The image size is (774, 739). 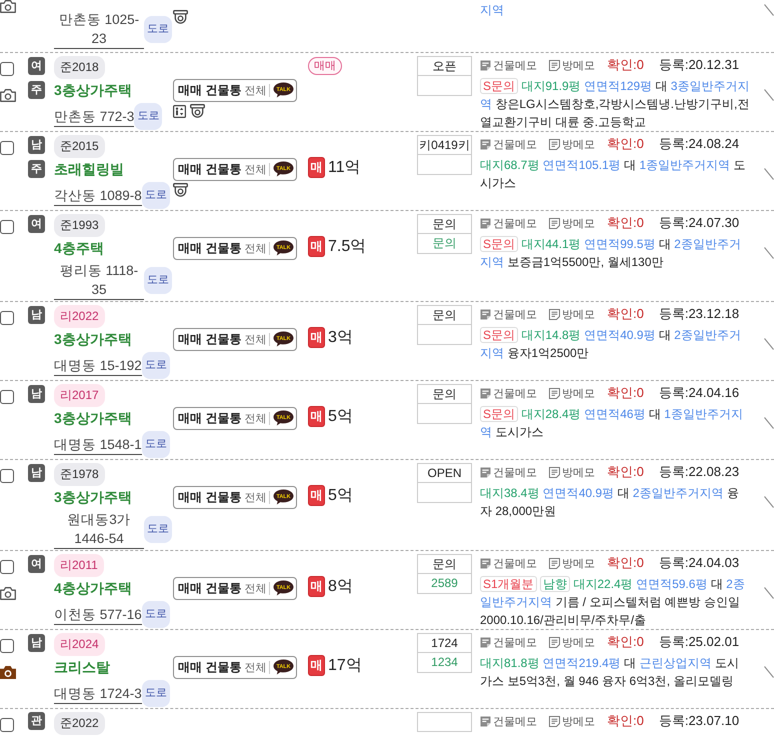 What do you see at coordinates (79, 395) in the screenshot?
I see `year-tag: 리2017` at bounding box center [79, 395].